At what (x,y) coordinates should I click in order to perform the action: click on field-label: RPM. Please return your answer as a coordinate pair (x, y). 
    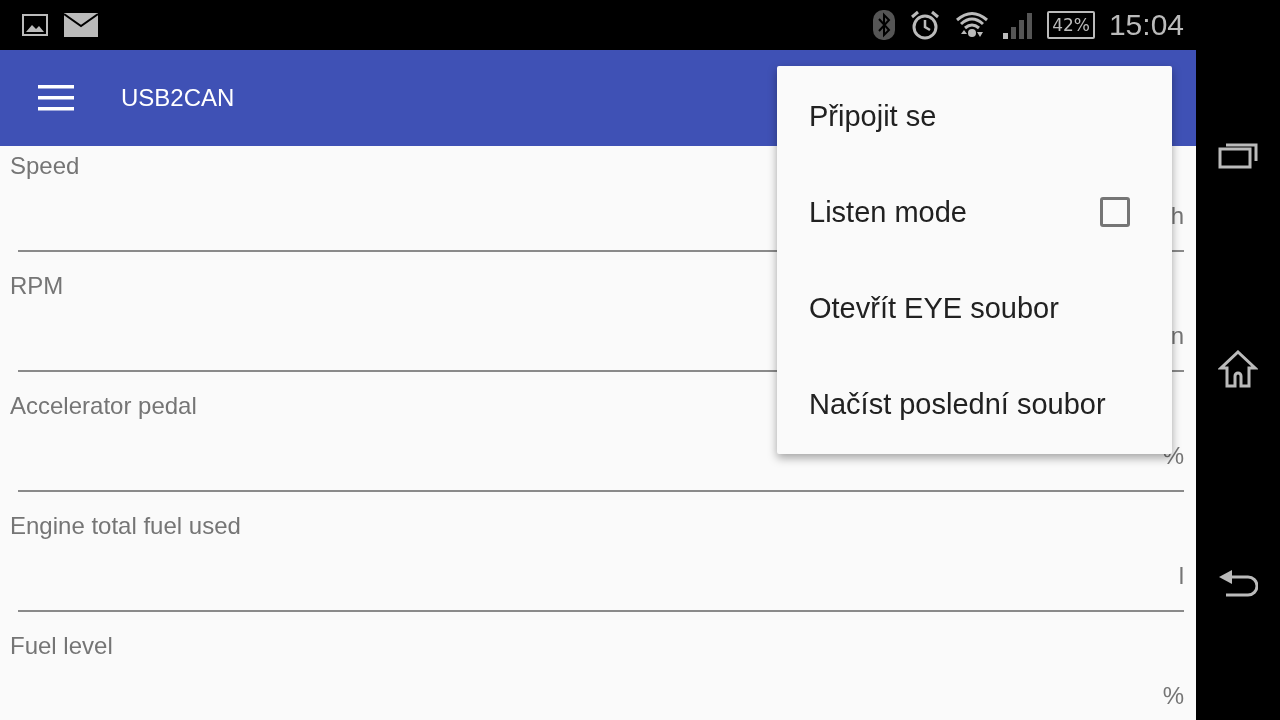
    Looking at the image, I should click on (37, 286).